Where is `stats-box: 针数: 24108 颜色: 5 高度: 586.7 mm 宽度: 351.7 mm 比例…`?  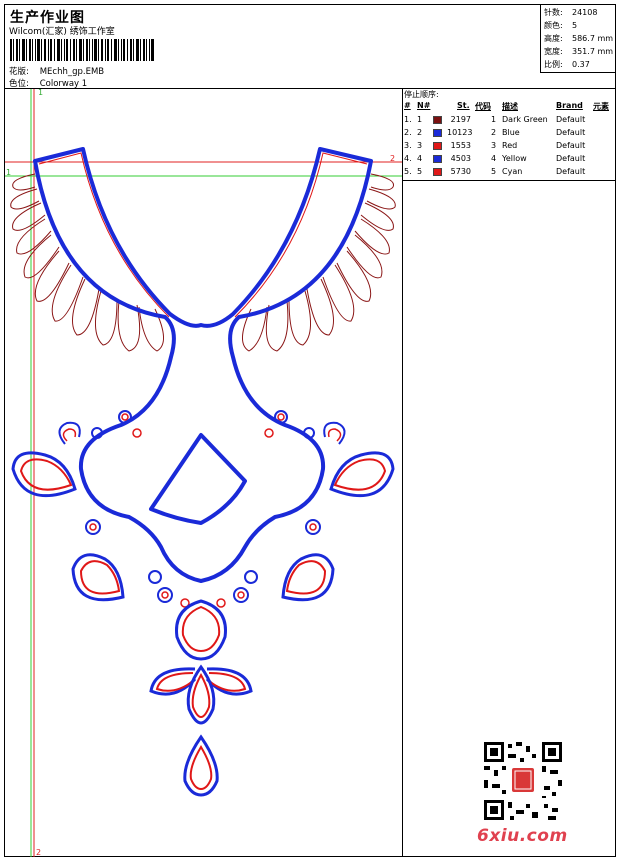 stats-box: 针数: 24108 颜色: 5 高度: 586.7 mm 宽度: 351.7 mm 比例… is located at coordinates (578, 38).